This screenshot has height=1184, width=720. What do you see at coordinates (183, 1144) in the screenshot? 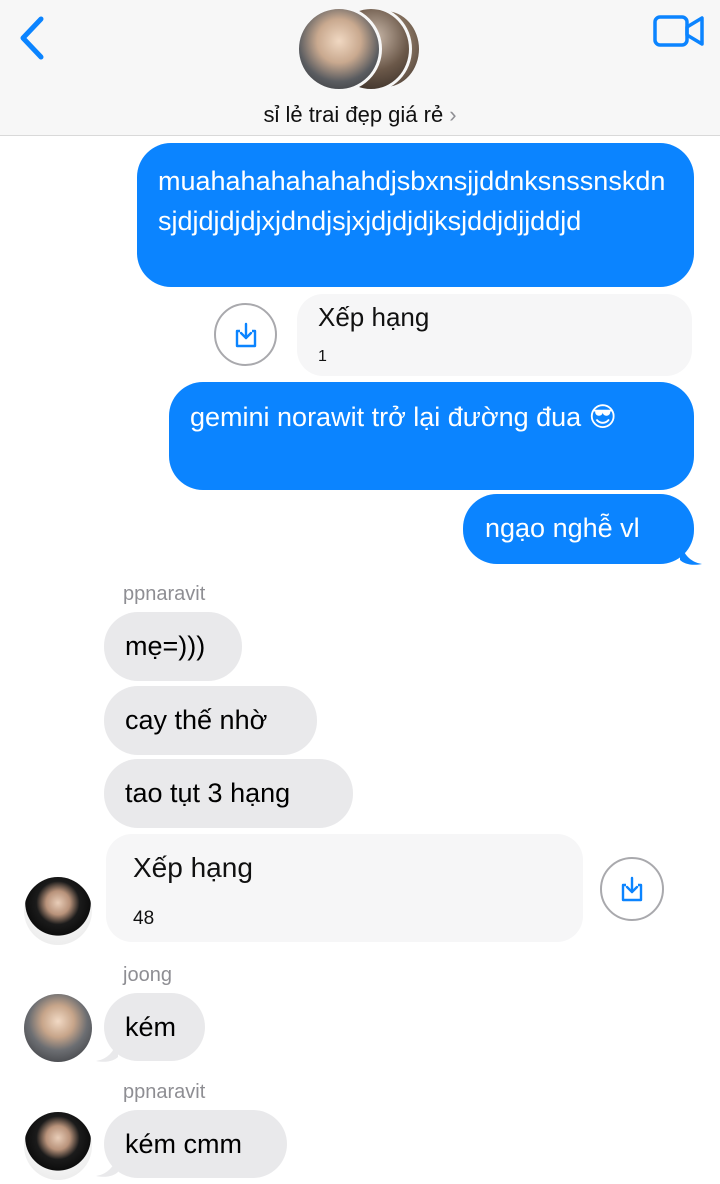
I see `message-text: kém cmm` at bounding box center [183, 1144].